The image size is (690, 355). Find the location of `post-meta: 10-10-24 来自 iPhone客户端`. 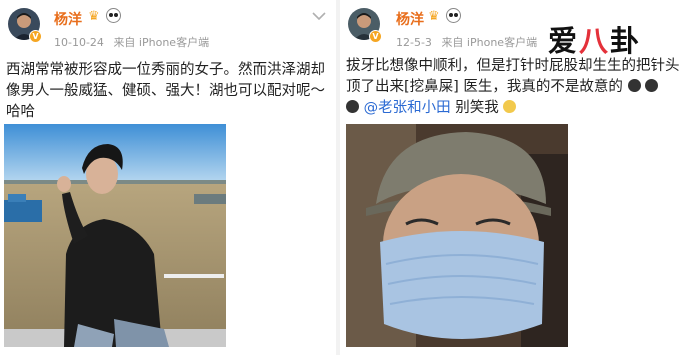

post-meta: 10-10-24 来自 iPhone客户端 is located at coordinates (131, 42).